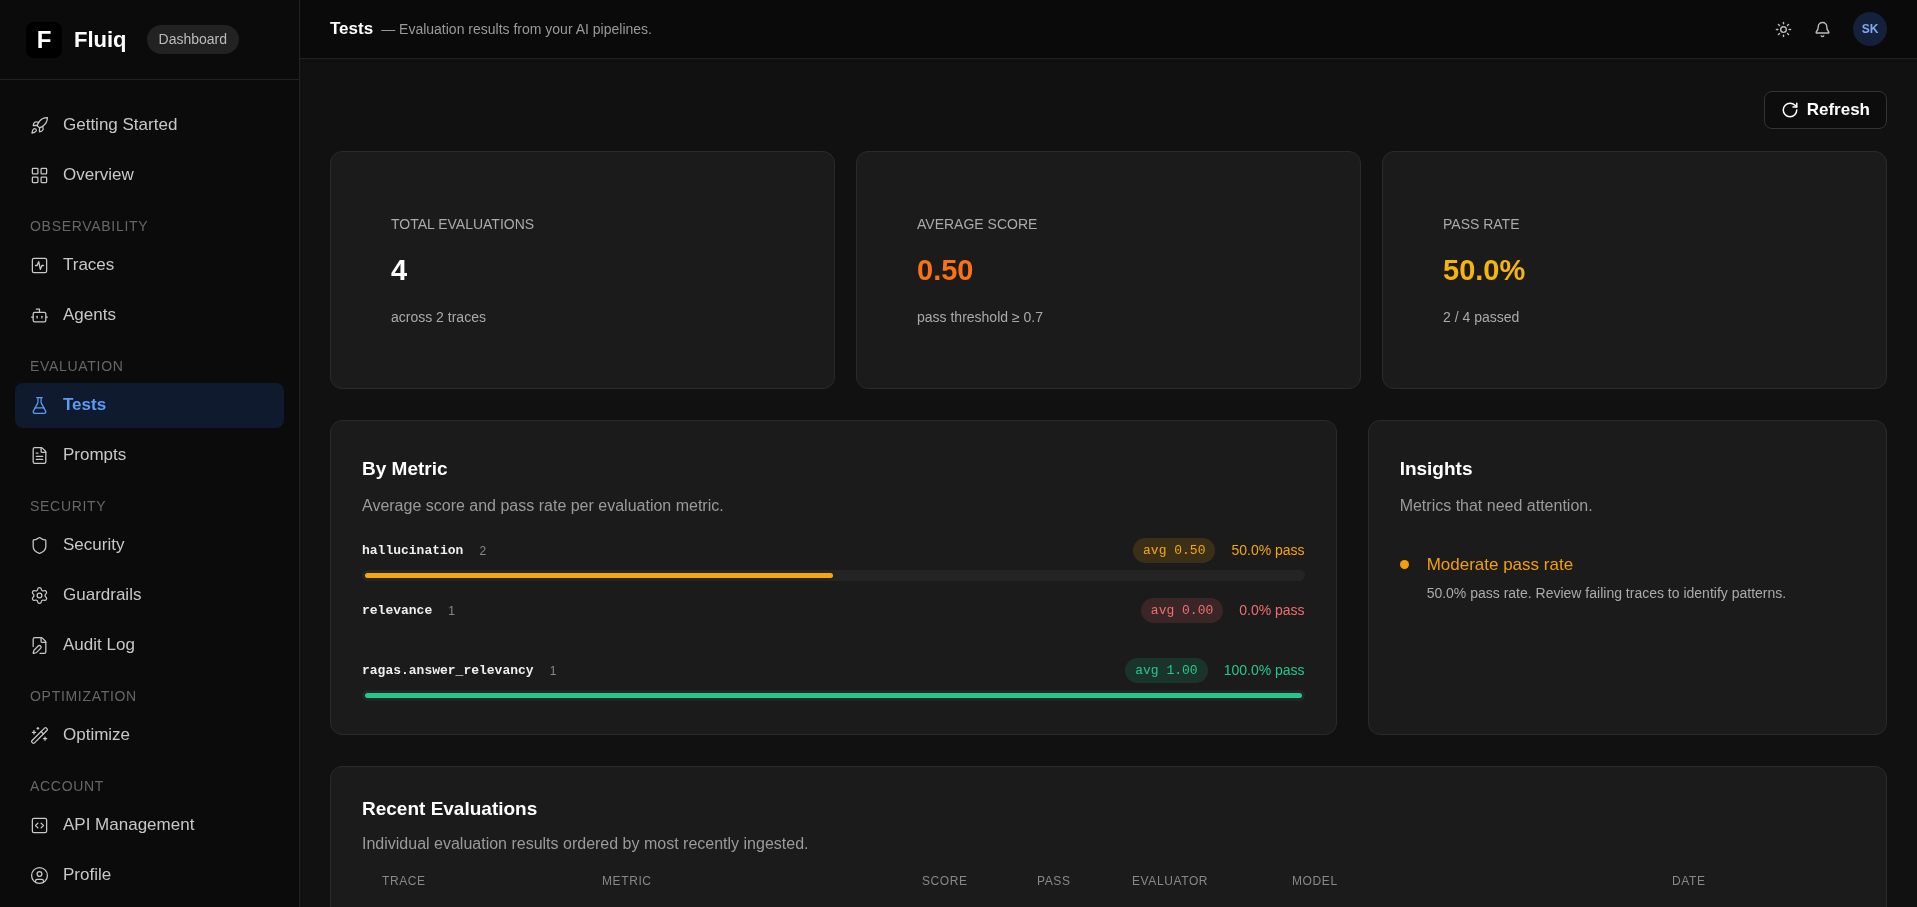  I want to click on flask-icon, so click(39, 405).